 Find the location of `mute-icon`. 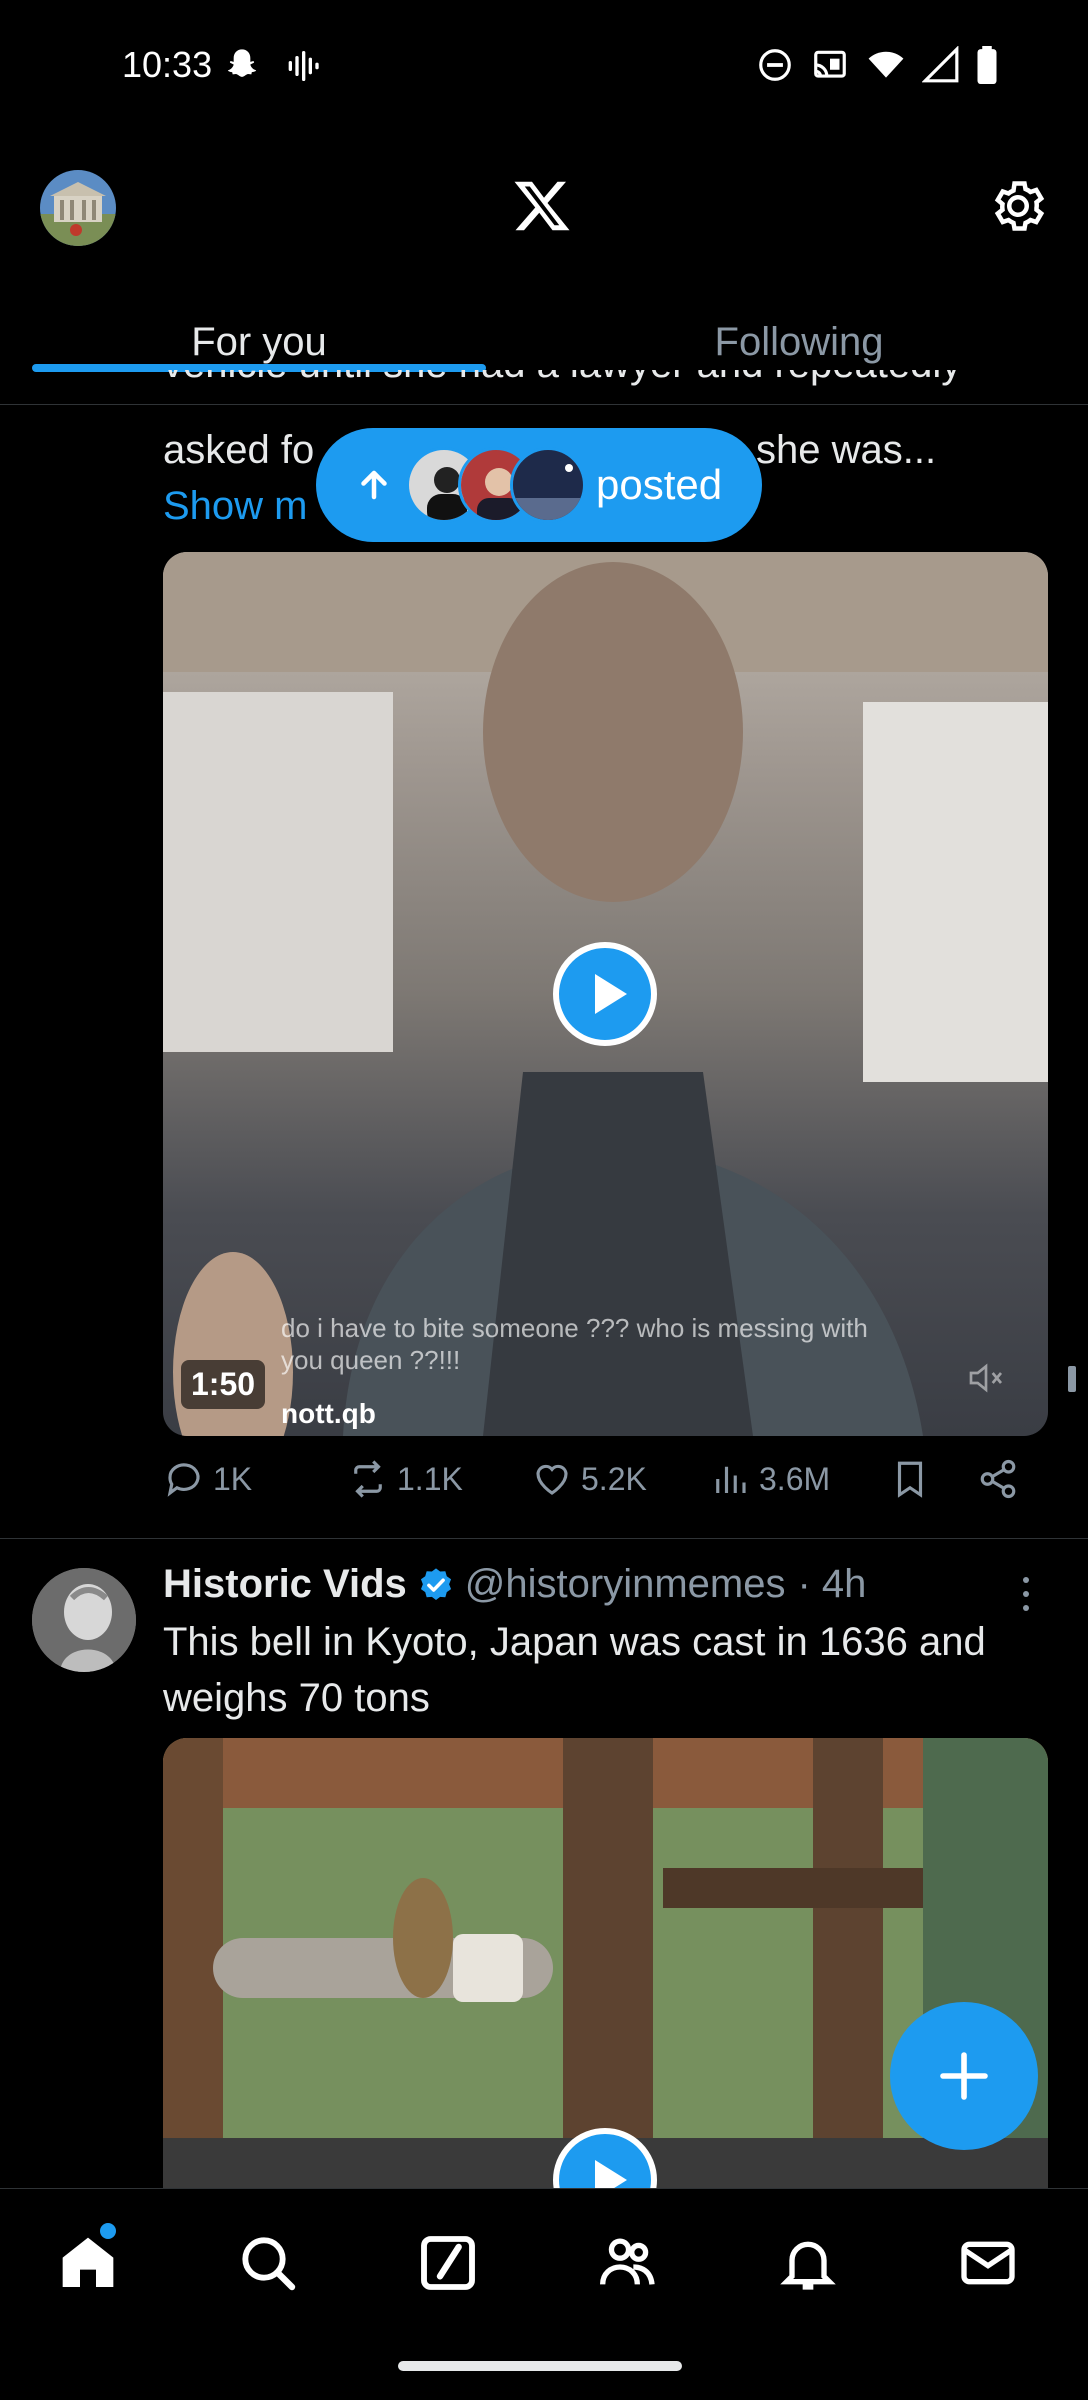

mute-icon is located at coordinates (986, 1378).